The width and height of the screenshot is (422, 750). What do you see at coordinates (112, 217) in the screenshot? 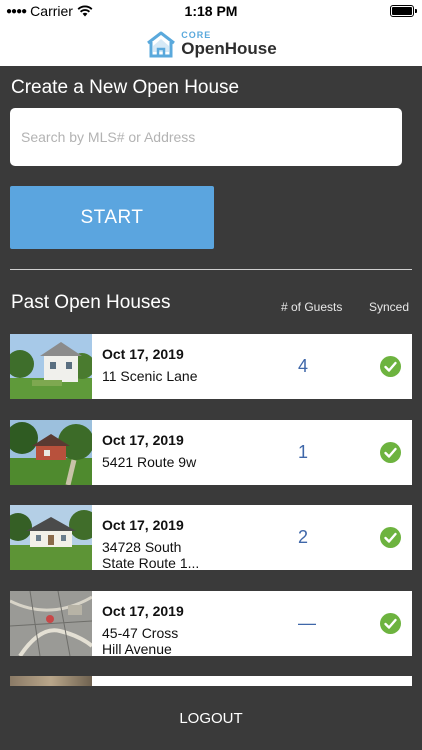
I see `start-button: START` at bounding box center [112, 217].